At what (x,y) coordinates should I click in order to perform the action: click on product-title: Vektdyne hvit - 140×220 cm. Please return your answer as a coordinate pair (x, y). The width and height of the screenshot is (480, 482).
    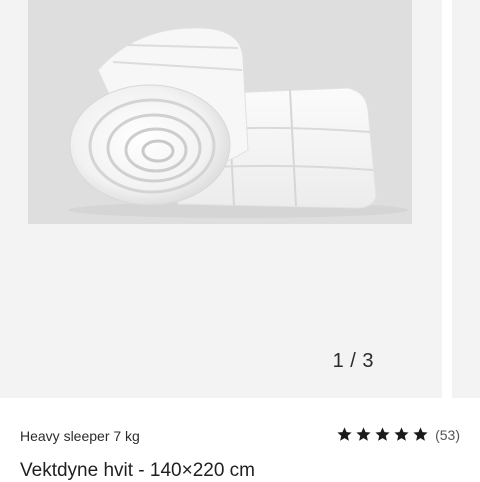
    Looking at the image, I should click on (138, 470).